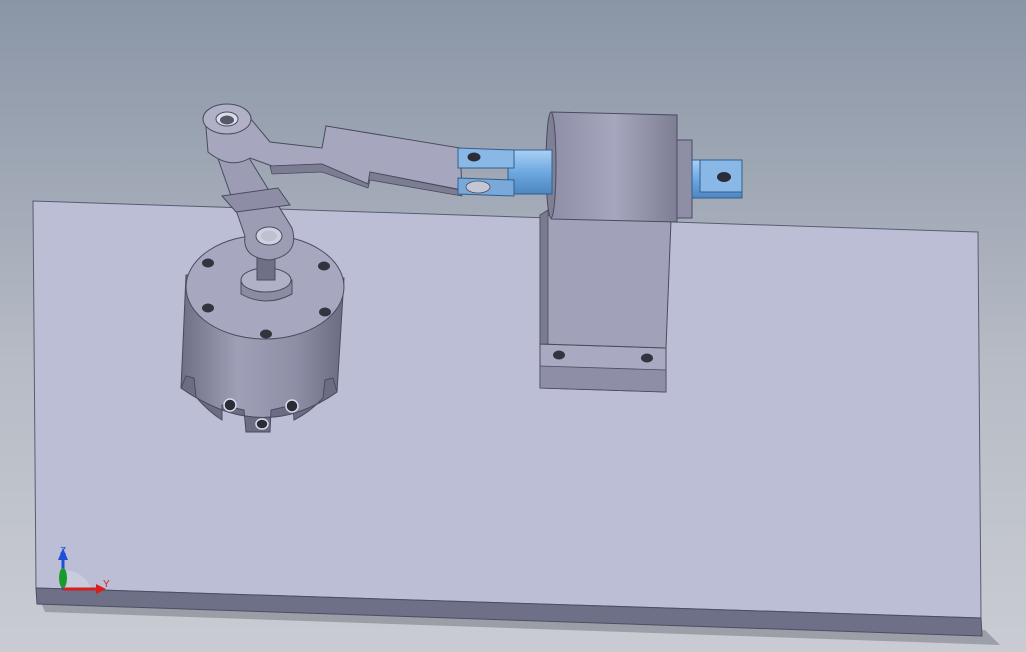 The height and width of the screenshot is (652, 1026). Describe the element at coordinates (106, 584) in the screenshot. I see `y-axis-label: Y` at that location.